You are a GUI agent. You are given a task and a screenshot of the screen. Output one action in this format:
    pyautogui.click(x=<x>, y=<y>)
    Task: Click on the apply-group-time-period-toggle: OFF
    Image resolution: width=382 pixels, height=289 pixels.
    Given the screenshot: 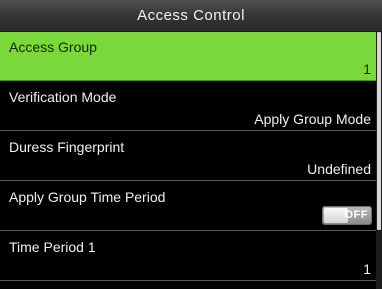 What is the action you would take?
    pyautogui.click(x=347, y=215)
    